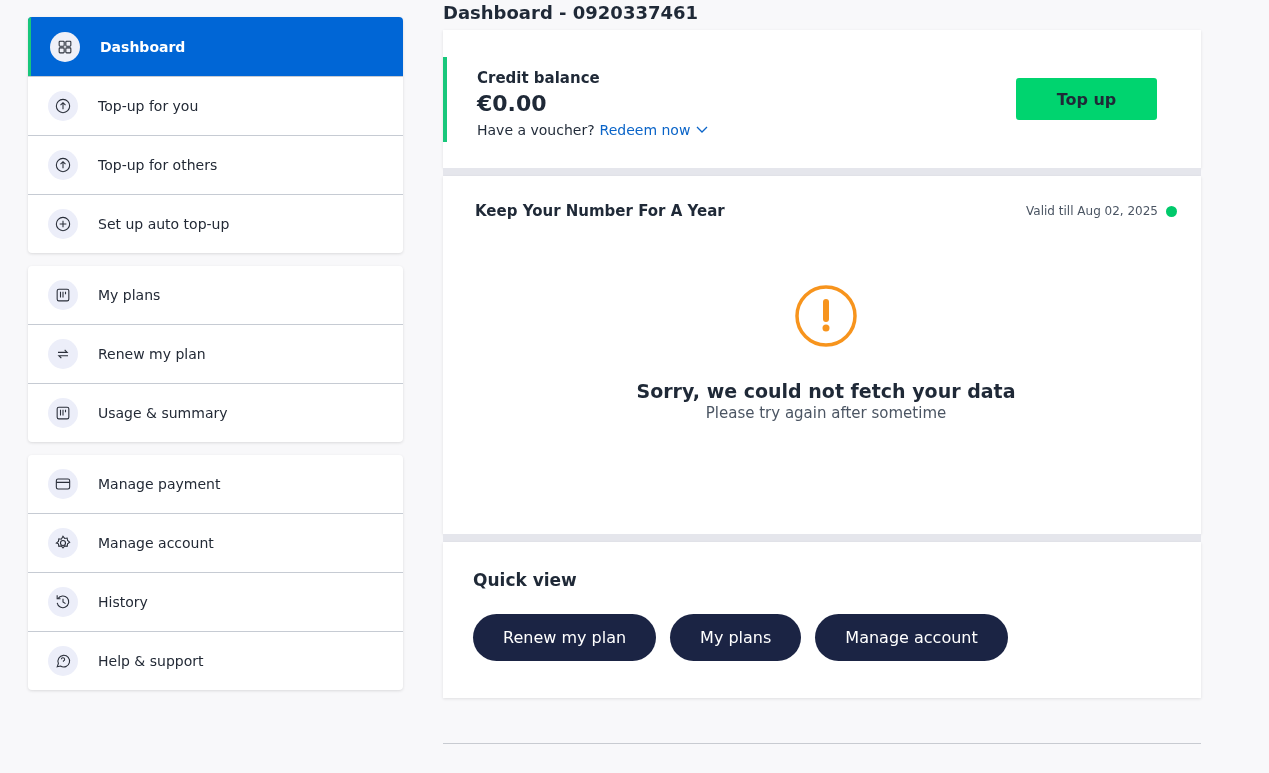 Image resolution: width=1269 pixels, height=773 pixels. Describe the element at coordinates (539, 77) in the screenshot. I see `credit-label: Credit balance` at that location.